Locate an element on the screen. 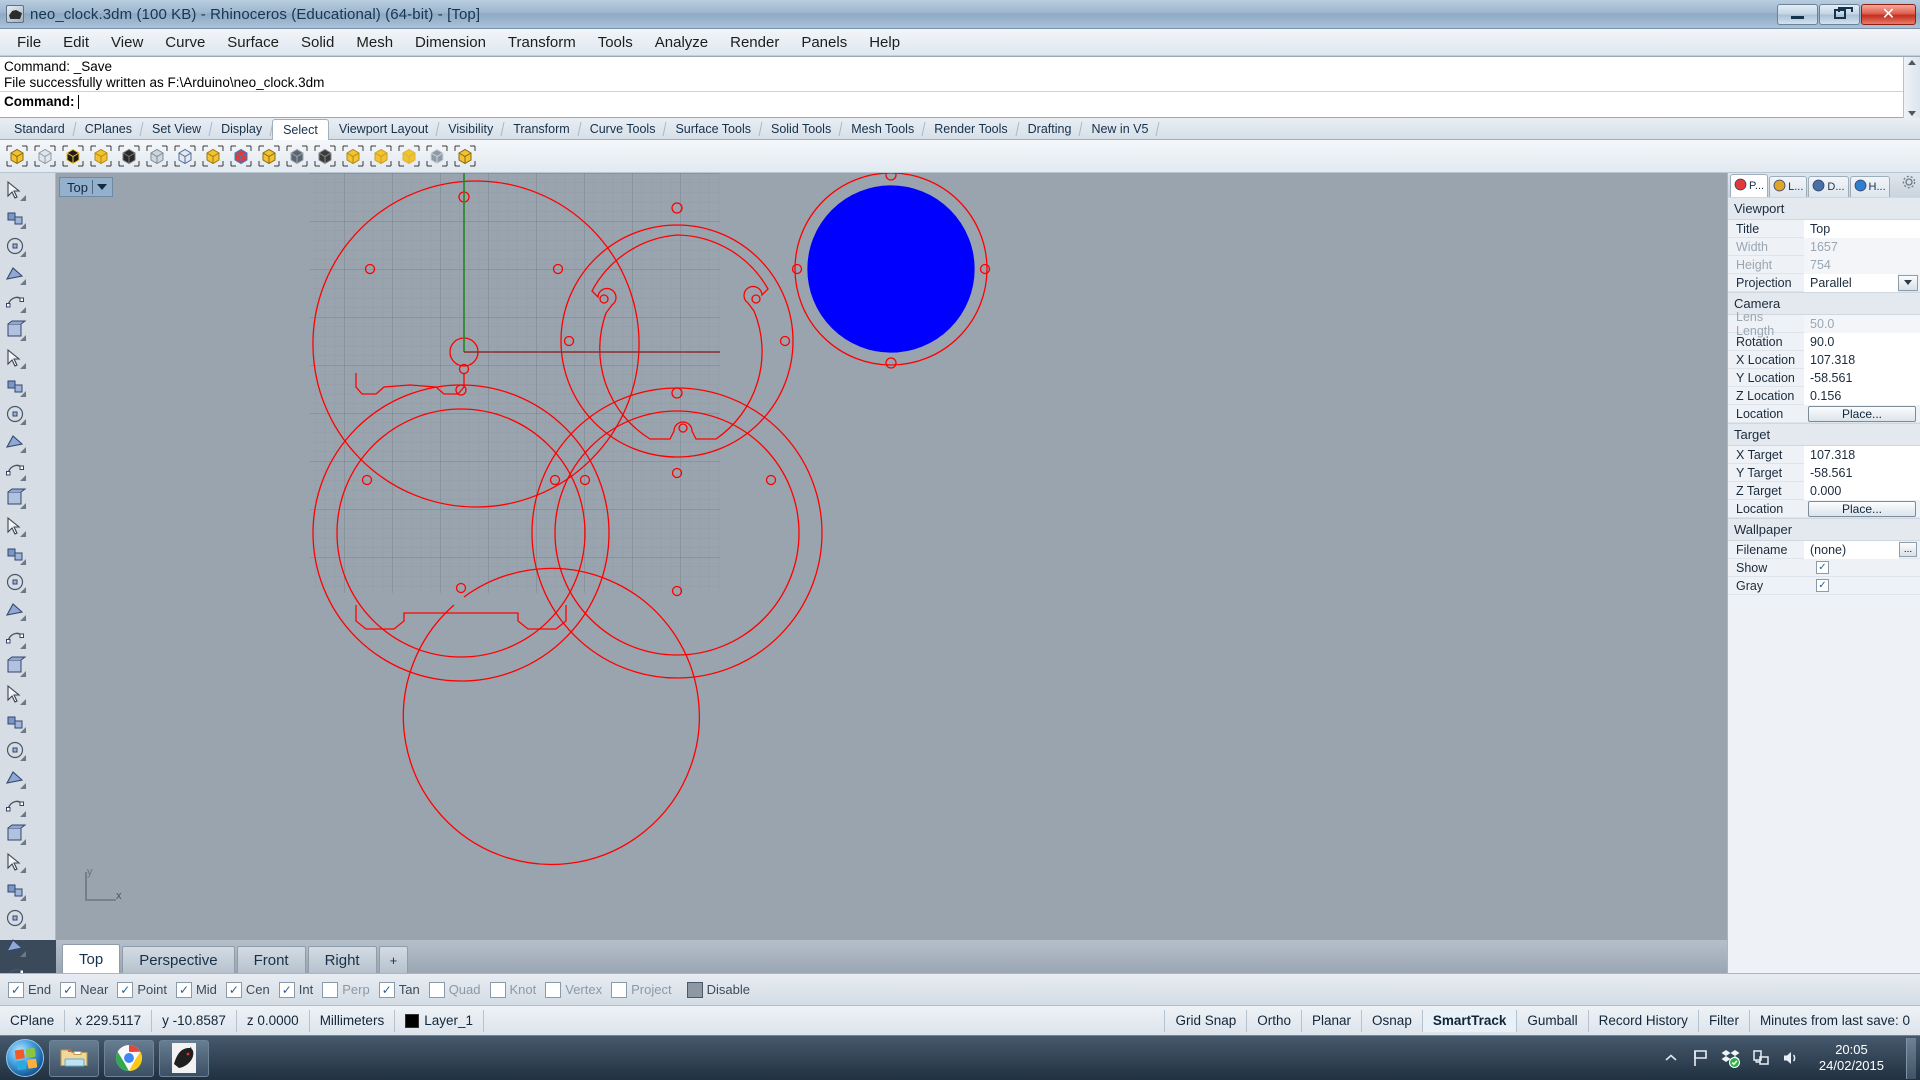 The width and height of the screenshot is (1920, 1080). offset-curve-icon is located at coordinates (15, 834).